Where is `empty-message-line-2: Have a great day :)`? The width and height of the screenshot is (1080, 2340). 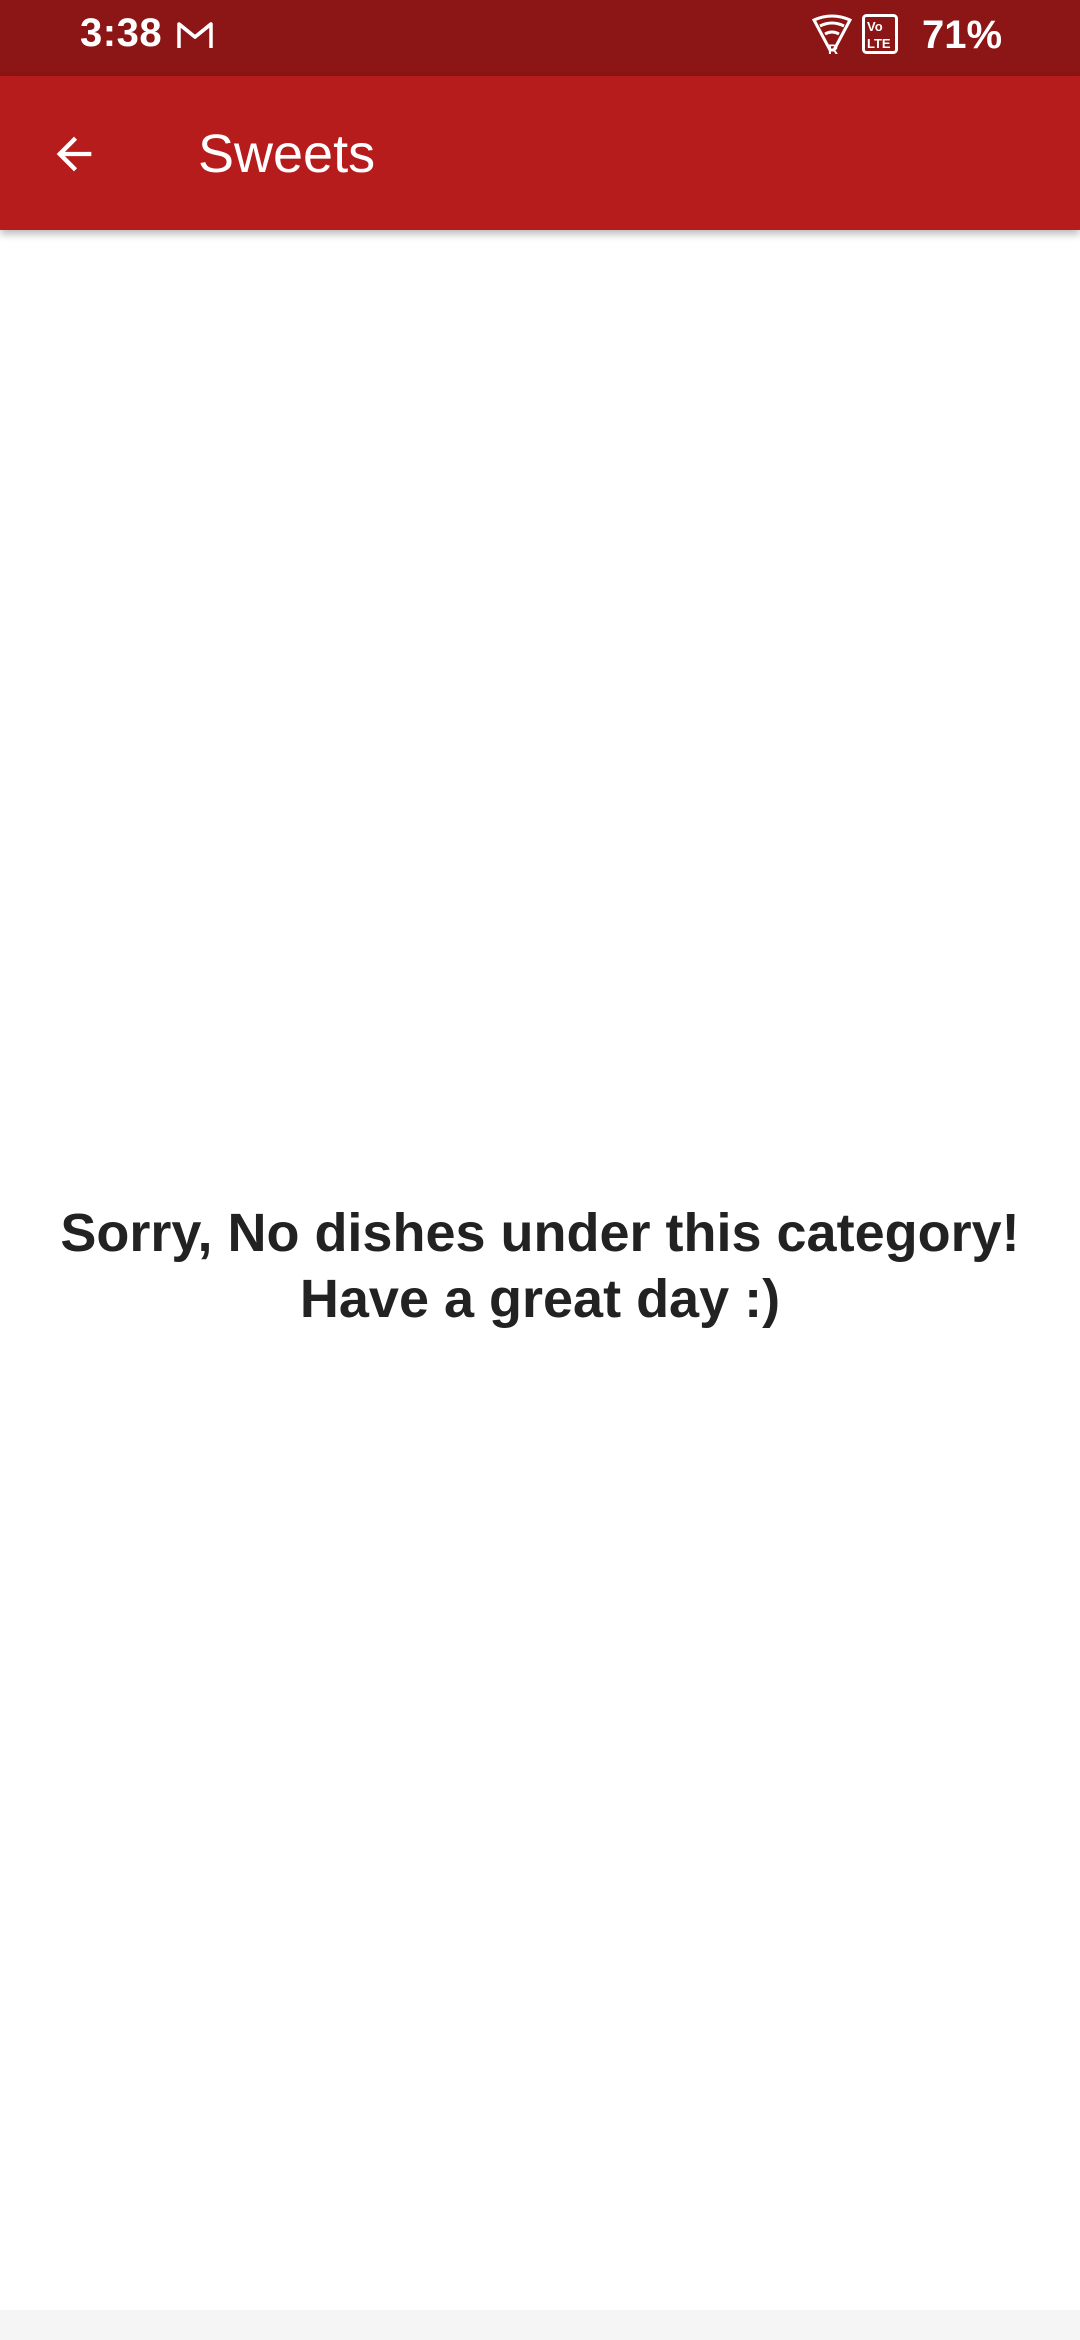
empty-message-line-2: Have a great day :) is located at coordinates (540, 1299).